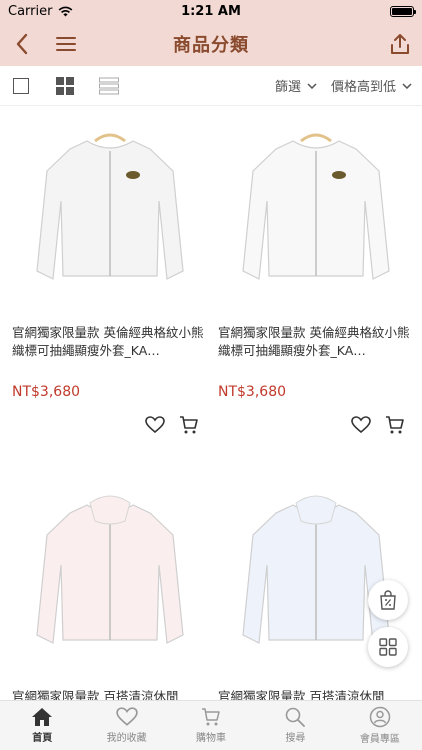  I want to click on product-card: 官網獨家限量款 百搭清涼休閒, so click(110, 585).